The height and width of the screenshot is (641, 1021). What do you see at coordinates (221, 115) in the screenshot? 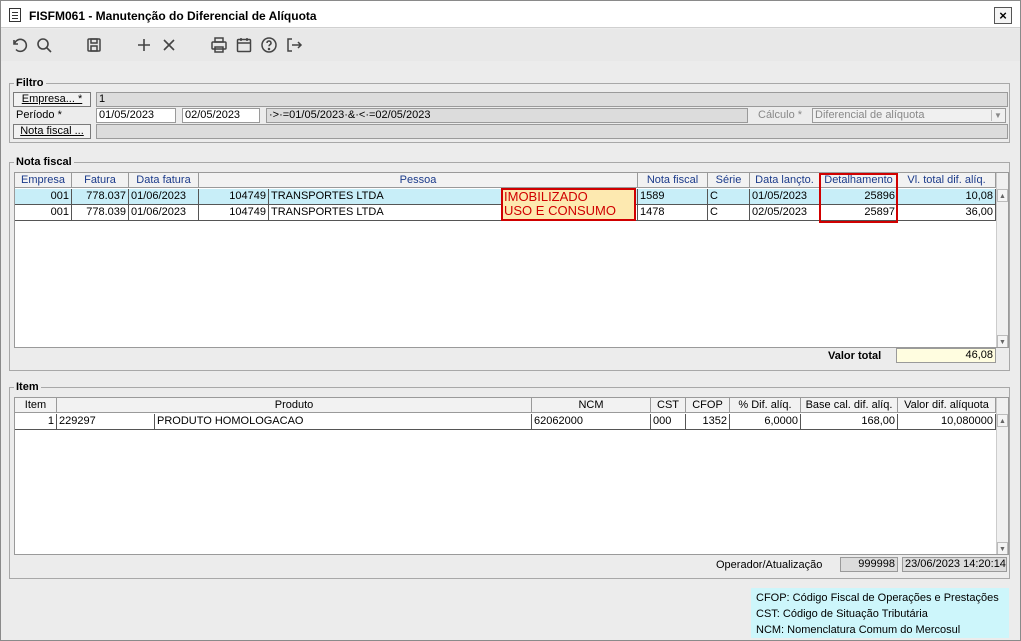
I see `periodo-end-field: 02/05/2023` at bounding box center [221, 115].